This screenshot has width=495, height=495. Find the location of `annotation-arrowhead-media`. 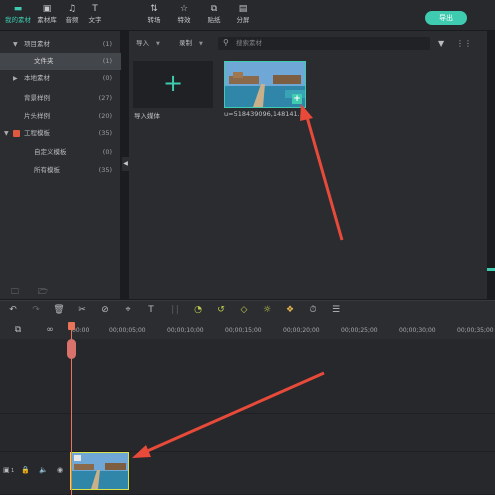

annotation-arrowhead-media is located at coordinates (306, 112).